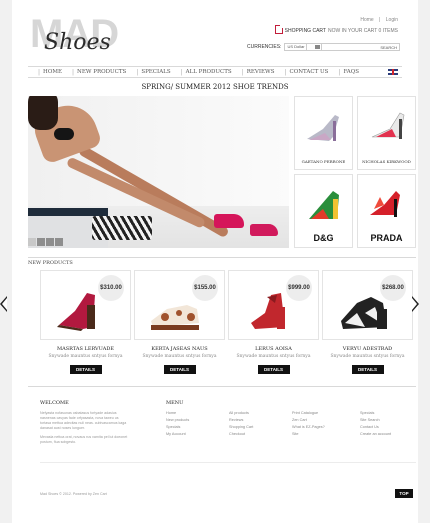 The height and width of the screenshot is (523, 430). What do you see at coordinates (390, 413) in the screenshot?
I see `footer-link-specials: Specials` at bounding box center [390, 413].